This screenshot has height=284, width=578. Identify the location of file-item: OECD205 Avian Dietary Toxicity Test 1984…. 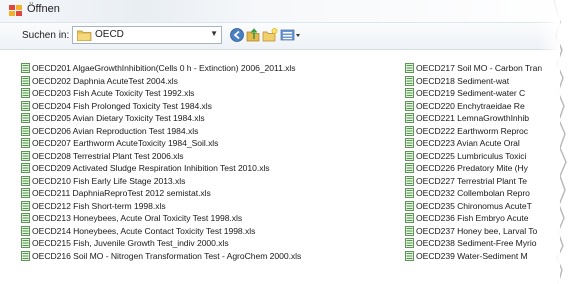
(211, 118).